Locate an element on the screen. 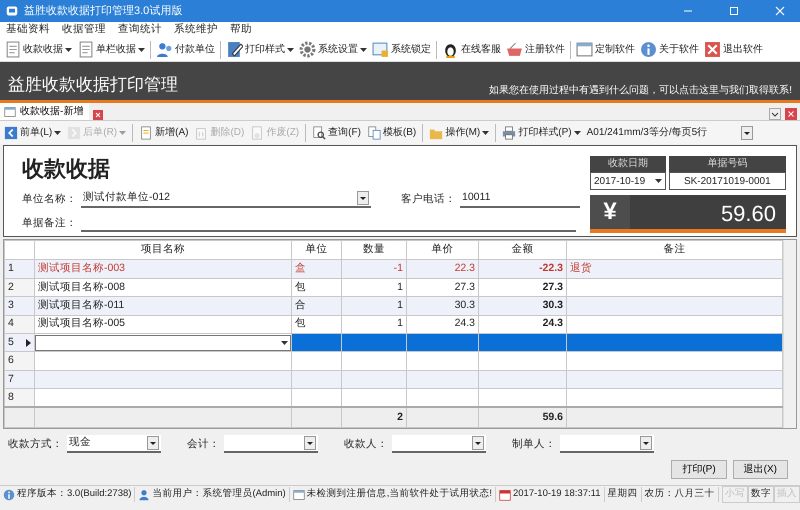 This screenshot has width=800, height=510. toolbar-button: 退出软件 is located at coordinates (733, 49).